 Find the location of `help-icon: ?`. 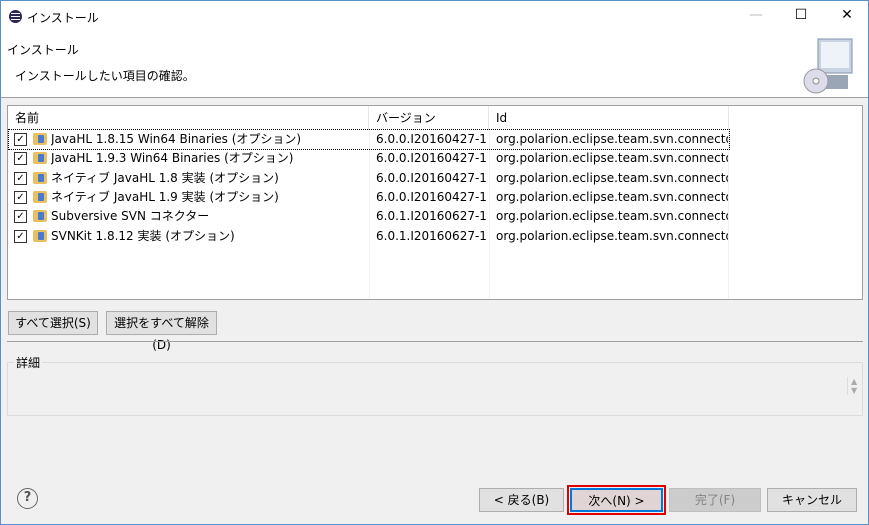

help-icon: ? is located at coordinates (27, 498).